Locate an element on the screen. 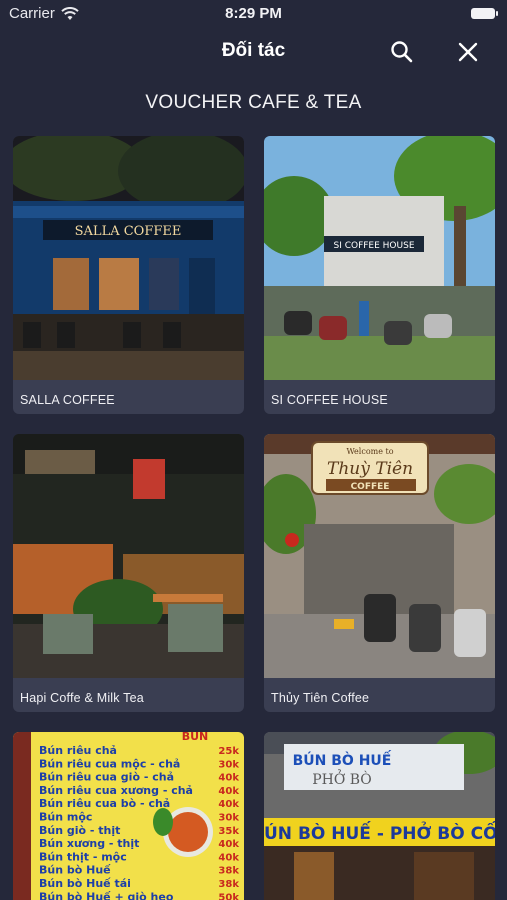 The width and height of the screenshot is (507, 900). menu-item-name: Bún xương - thịt is located at coordinates (89, 843).